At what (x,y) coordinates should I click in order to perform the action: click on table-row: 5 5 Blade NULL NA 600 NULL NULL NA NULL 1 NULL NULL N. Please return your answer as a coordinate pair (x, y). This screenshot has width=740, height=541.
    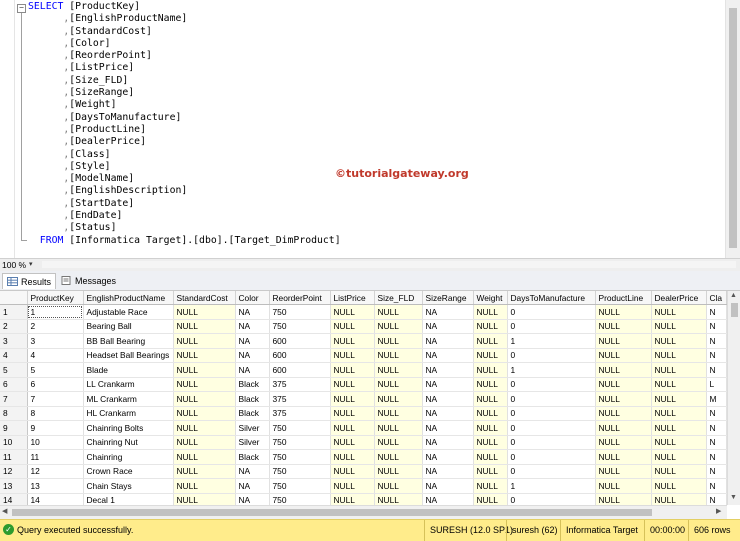
    Looking at the image, I should click on (363, 370).